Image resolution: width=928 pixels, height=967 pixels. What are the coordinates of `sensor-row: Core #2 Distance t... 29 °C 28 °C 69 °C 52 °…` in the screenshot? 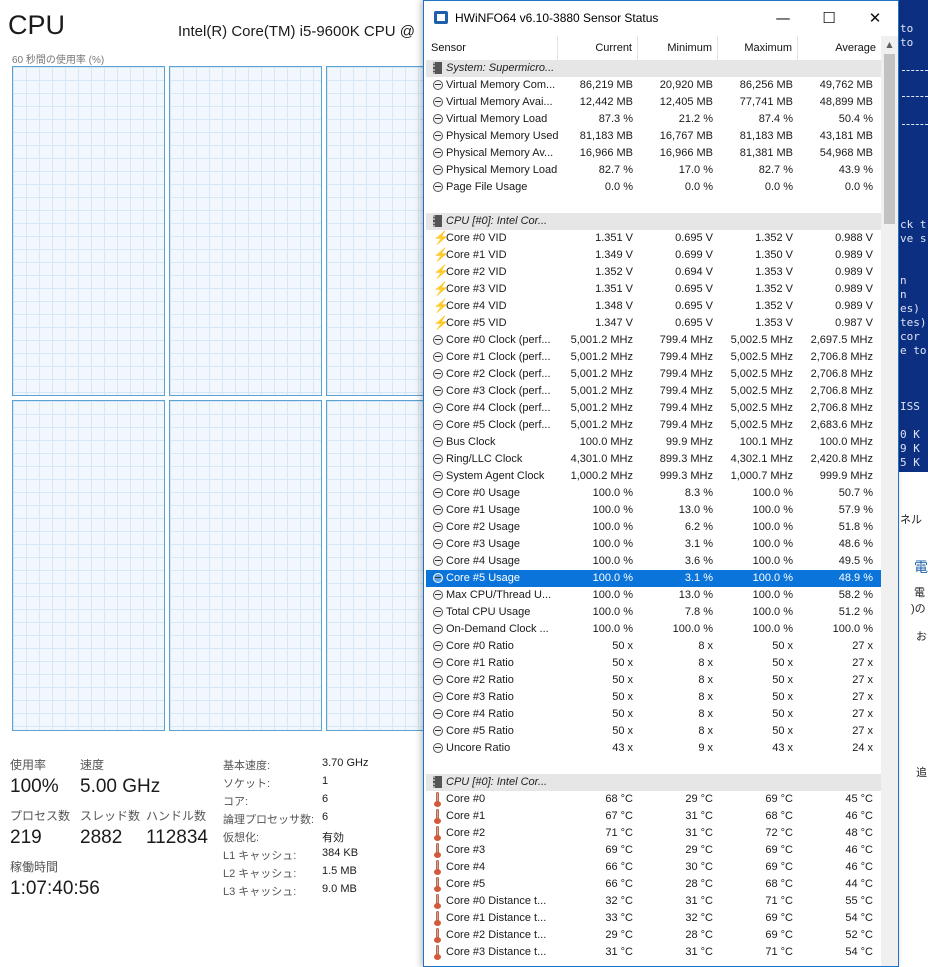 It's located at (653, 935).